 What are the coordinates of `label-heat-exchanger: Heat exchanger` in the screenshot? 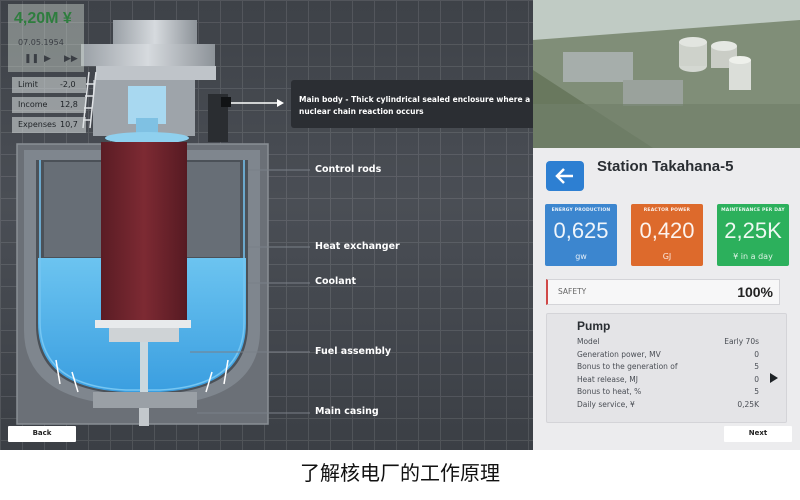 It's located at (357, 246).